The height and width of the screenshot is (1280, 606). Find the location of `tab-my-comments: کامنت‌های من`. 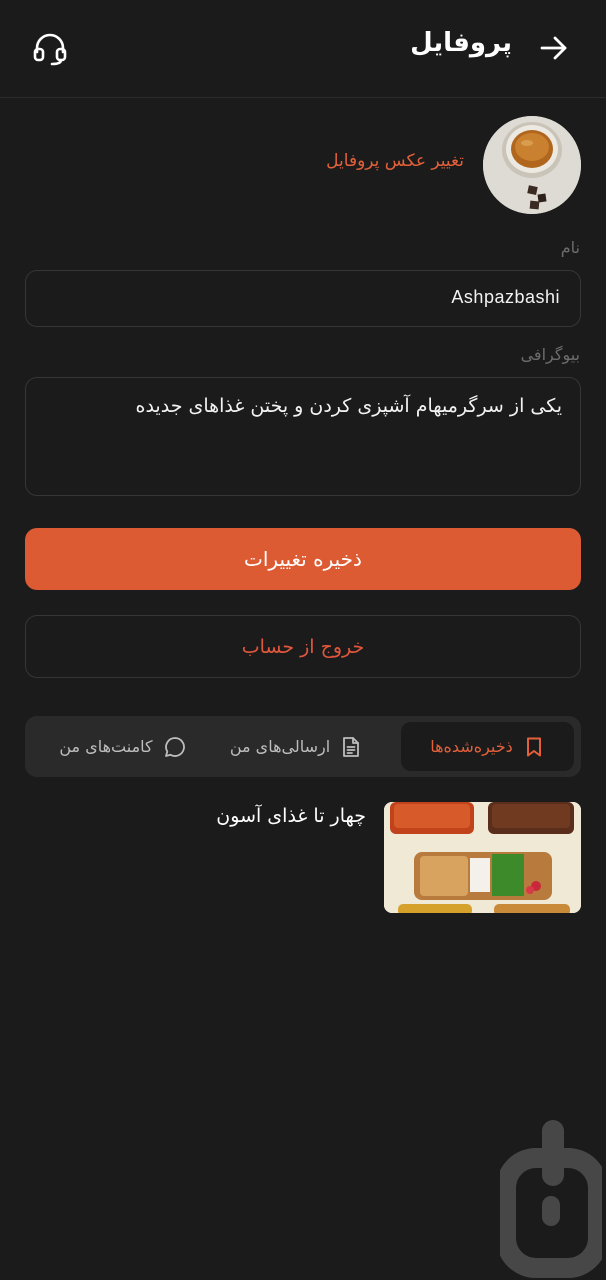

tab-my-comments: کامنت‌های من is located at coordinates (123, 746).